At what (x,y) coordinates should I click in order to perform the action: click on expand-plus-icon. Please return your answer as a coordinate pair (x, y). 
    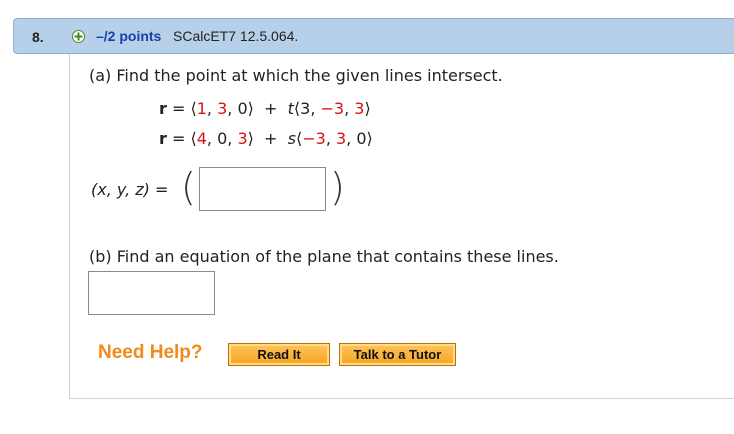
    Looking at the image, I should click on (78, 36).